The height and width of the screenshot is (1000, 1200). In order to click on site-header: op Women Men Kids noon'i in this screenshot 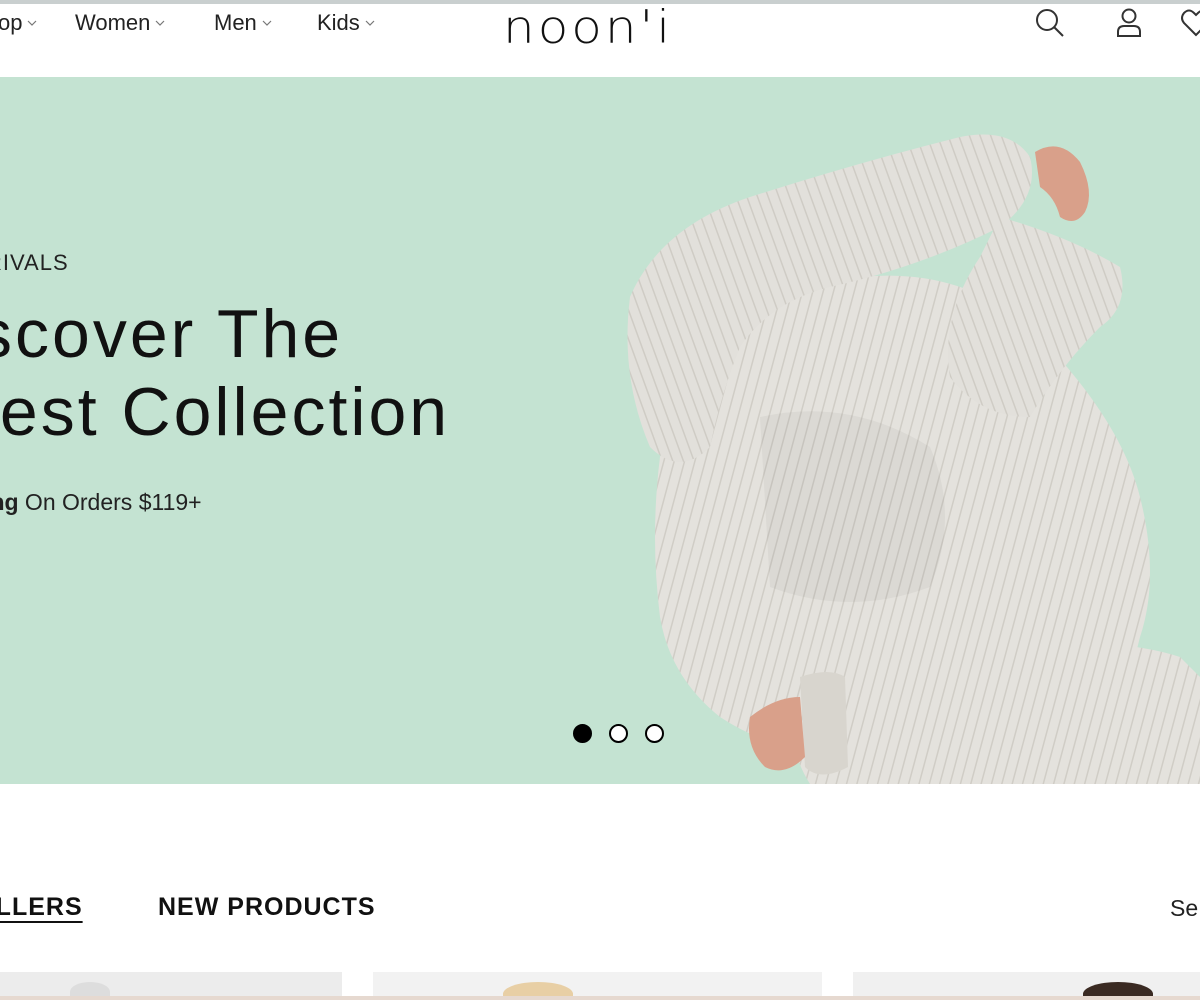, I will do `click(600, 39)`.